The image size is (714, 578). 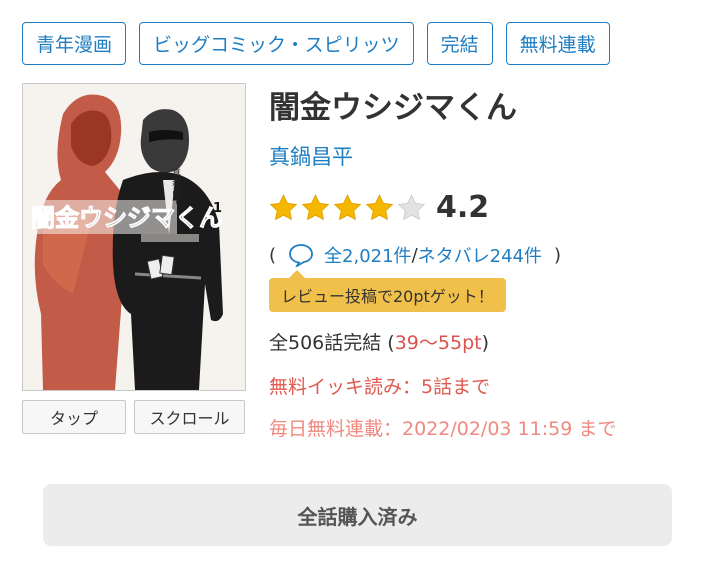 I want to click on all-reviews-link: 全2,021件, so click(x=368, y=255).